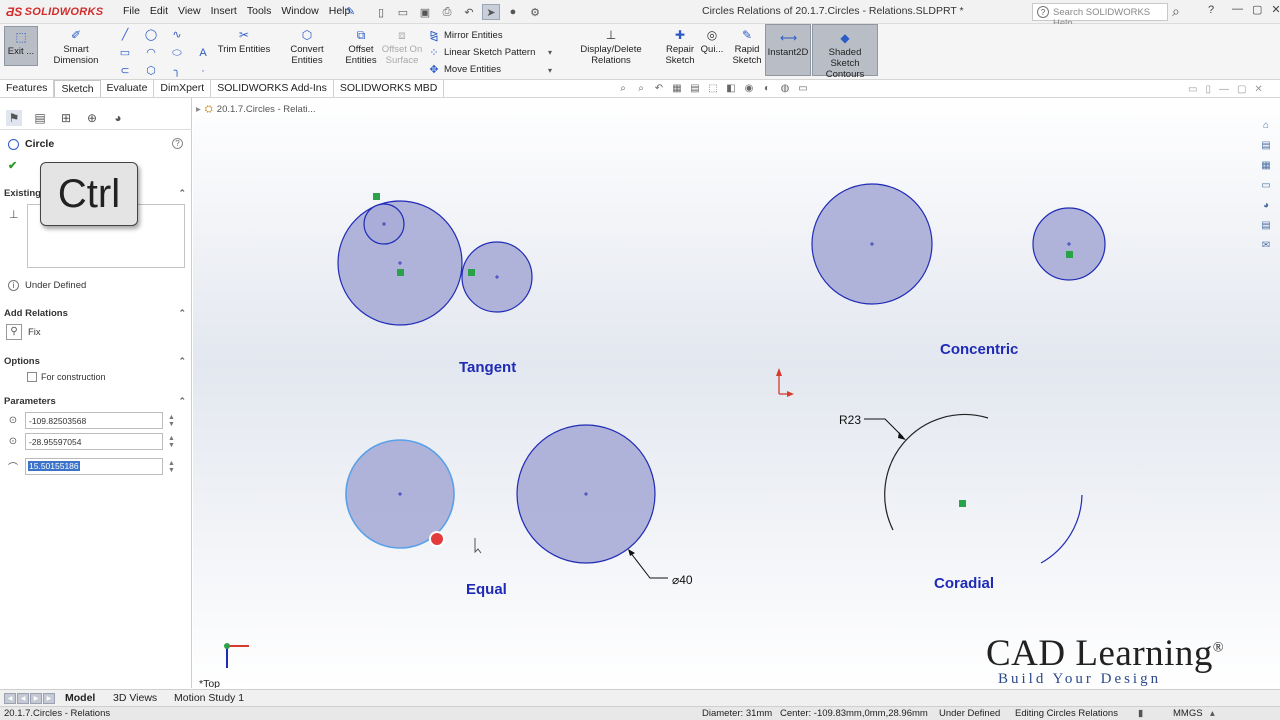 The image size is (1280, 720). I want to click on rectangle-icon: ▭, so click(125, 53).